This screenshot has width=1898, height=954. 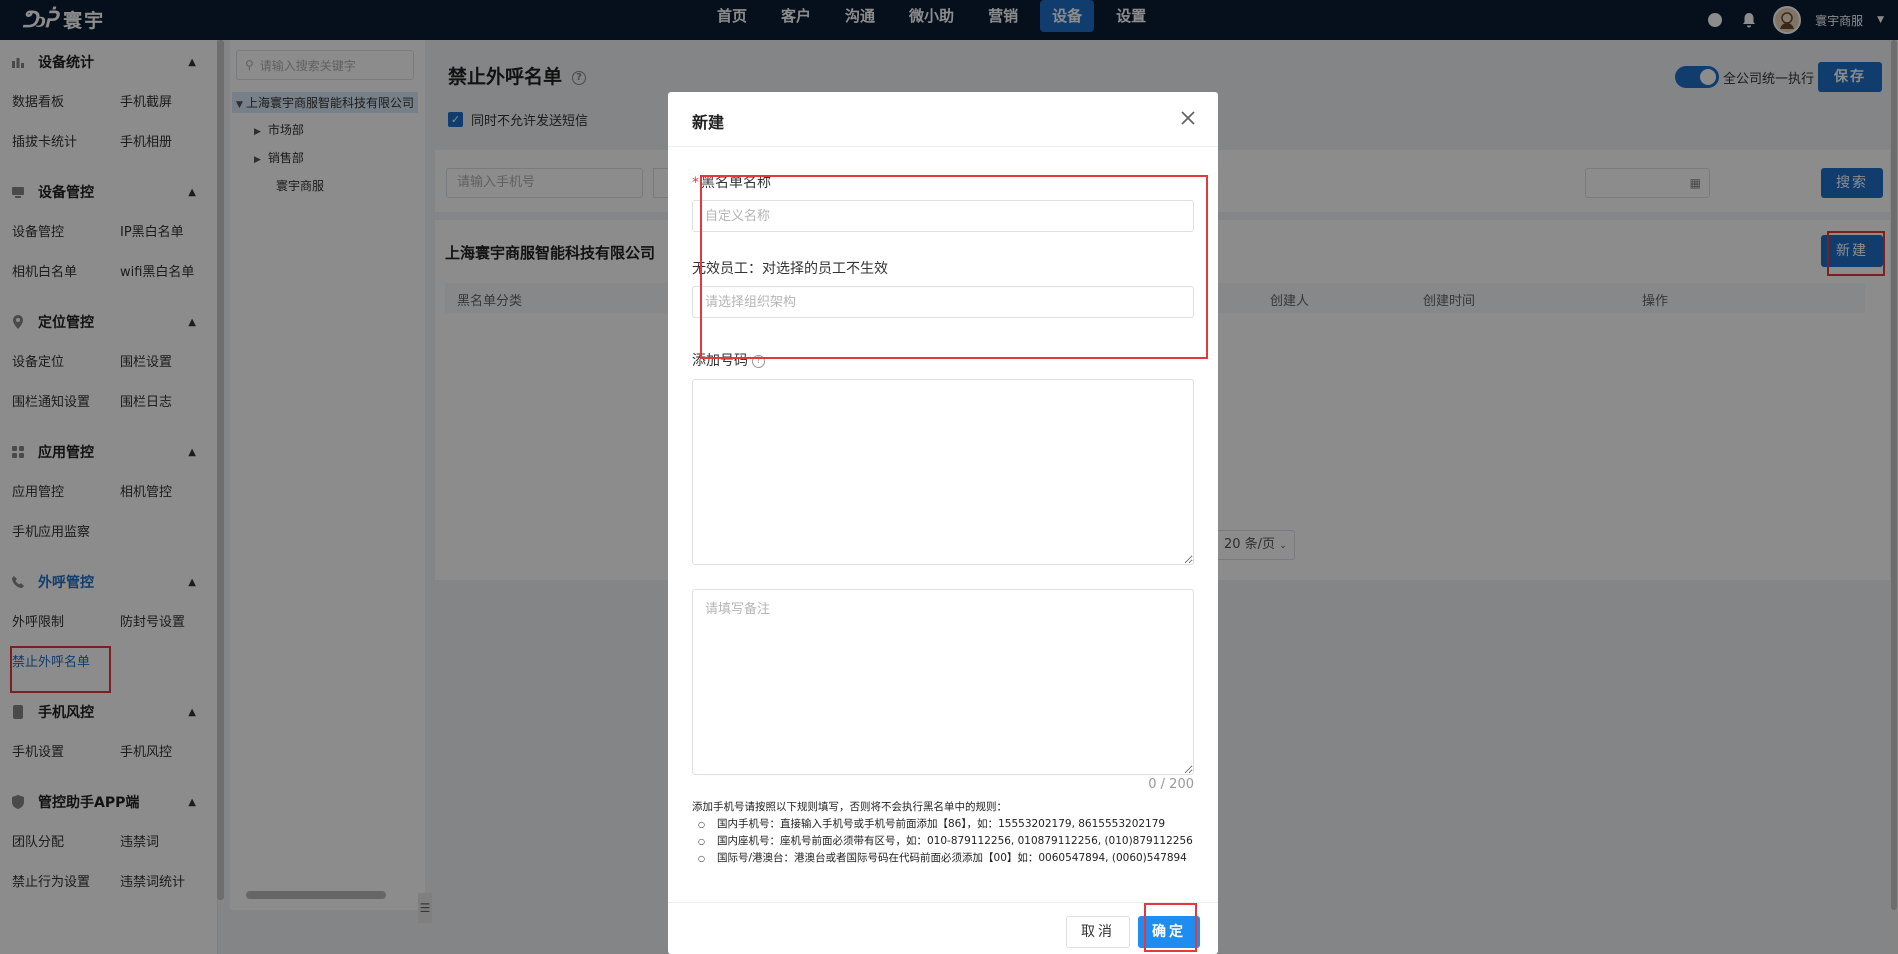 What do you see at coordinates (1188, 118) in the screenshot?
I see `close-icon` at bounding box center [1188, 118].